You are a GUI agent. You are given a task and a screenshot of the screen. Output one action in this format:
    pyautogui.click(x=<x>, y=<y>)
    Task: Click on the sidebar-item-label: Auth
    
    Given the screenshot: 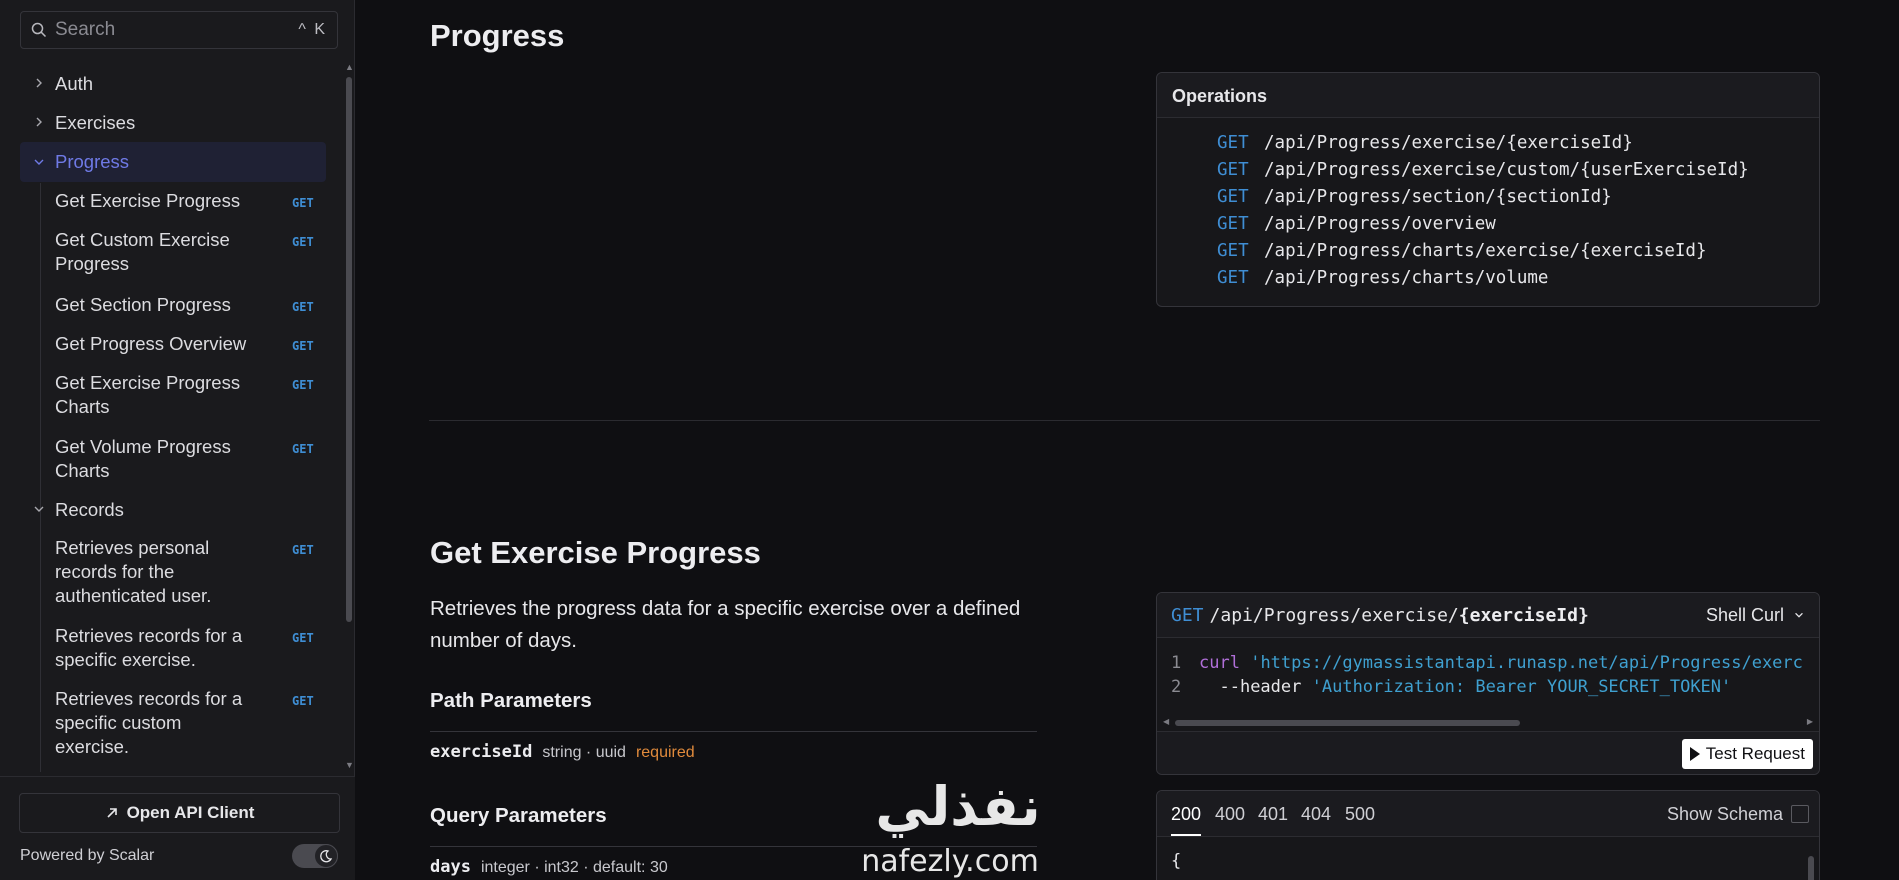 What is the action you would take?
    pyautogui.click(x=74, y=83)
    